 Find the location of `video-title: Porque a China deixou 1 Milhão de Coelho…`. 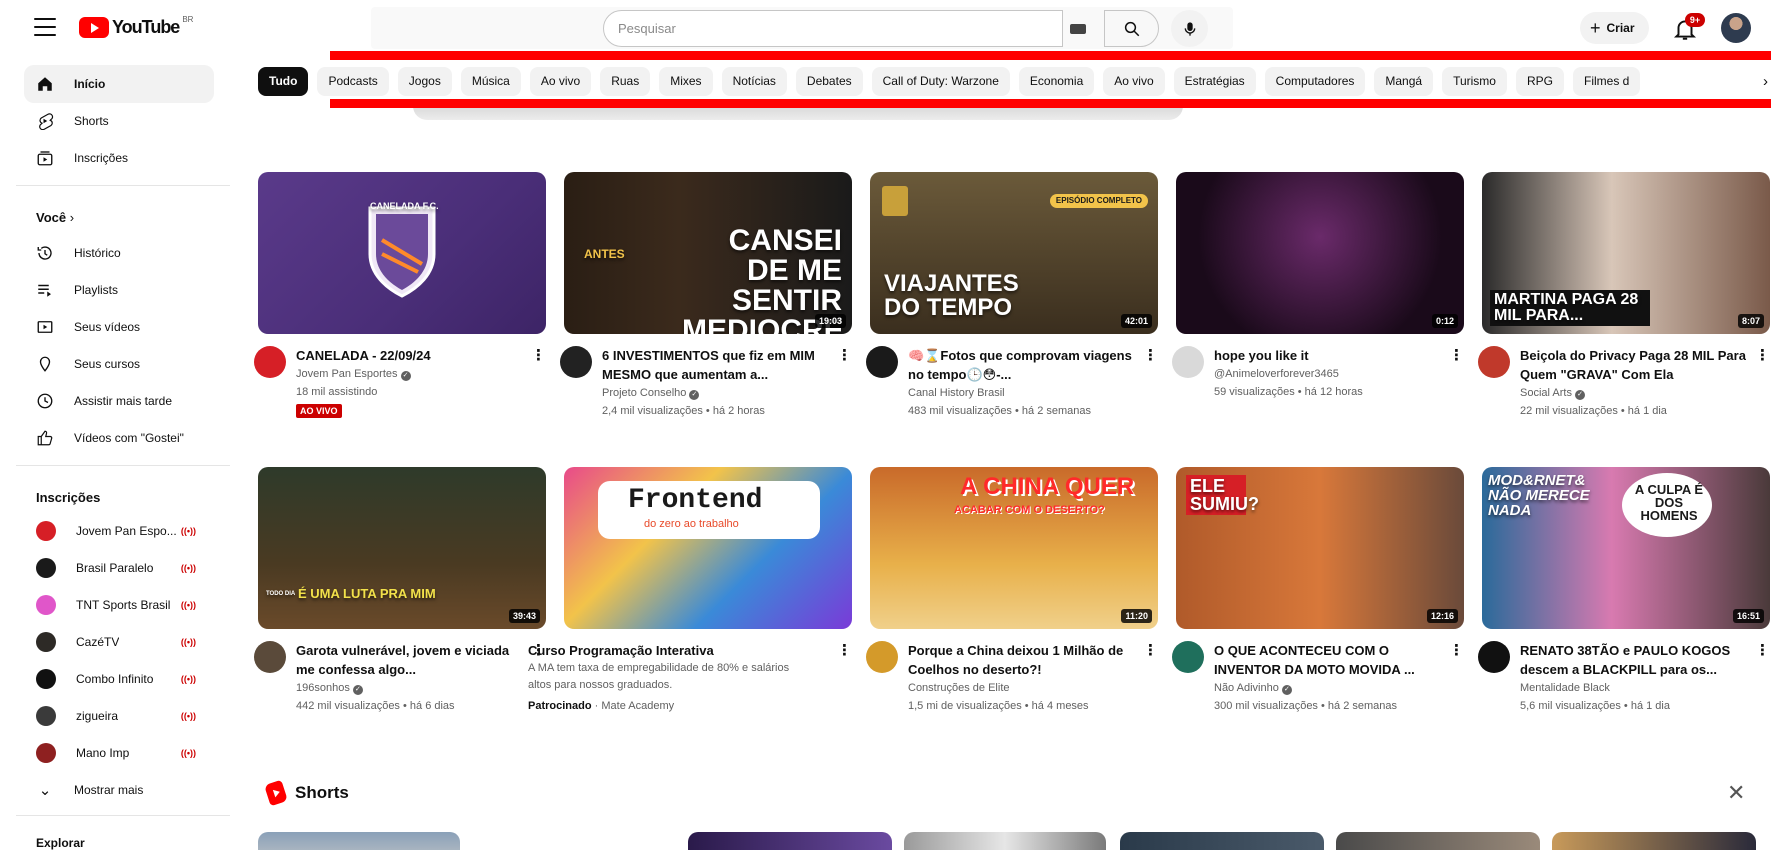

video-title: Porque a China deixou 1 Milhão de Coelho… is located at coordinates (1021, 660).